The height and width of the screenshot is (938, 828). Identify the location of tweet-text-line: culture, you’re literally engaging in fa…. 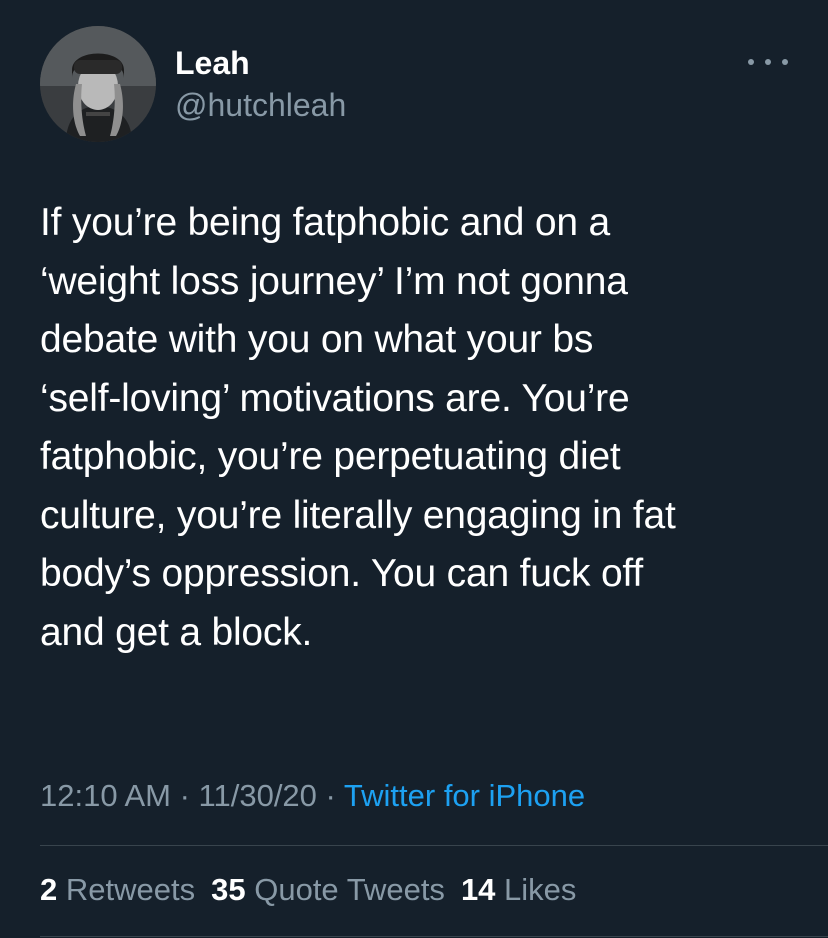
(358, 515).